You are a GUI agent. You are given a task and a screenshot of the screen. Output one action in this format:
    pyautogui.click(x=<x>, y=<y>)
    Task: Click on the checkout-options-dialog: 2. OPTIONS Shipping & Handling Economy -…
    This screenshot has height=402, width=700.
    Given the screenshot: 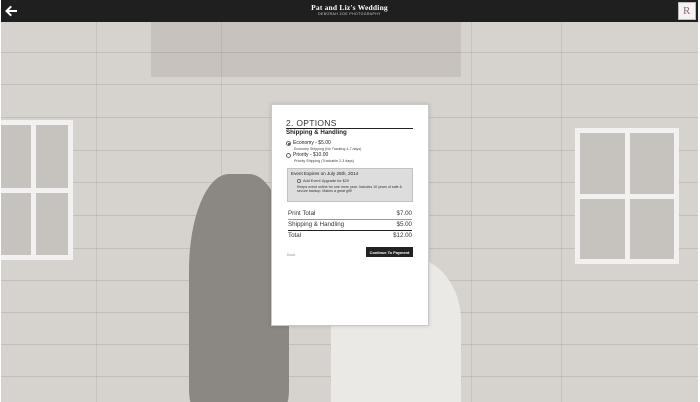 What is the action you would take?
    pyautogui.click(x=350, y=215)
    